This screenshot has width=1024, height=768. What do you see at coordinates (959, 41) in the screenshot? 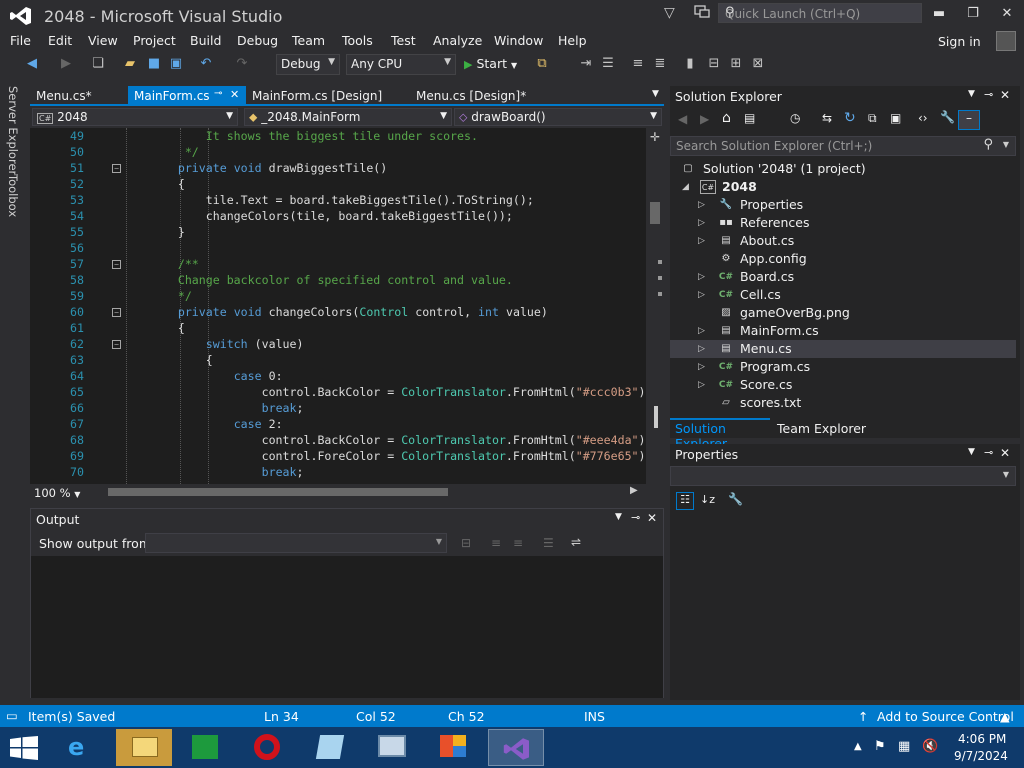
I see `sign-in-link: Sign in` at bounding box center [959, 41].